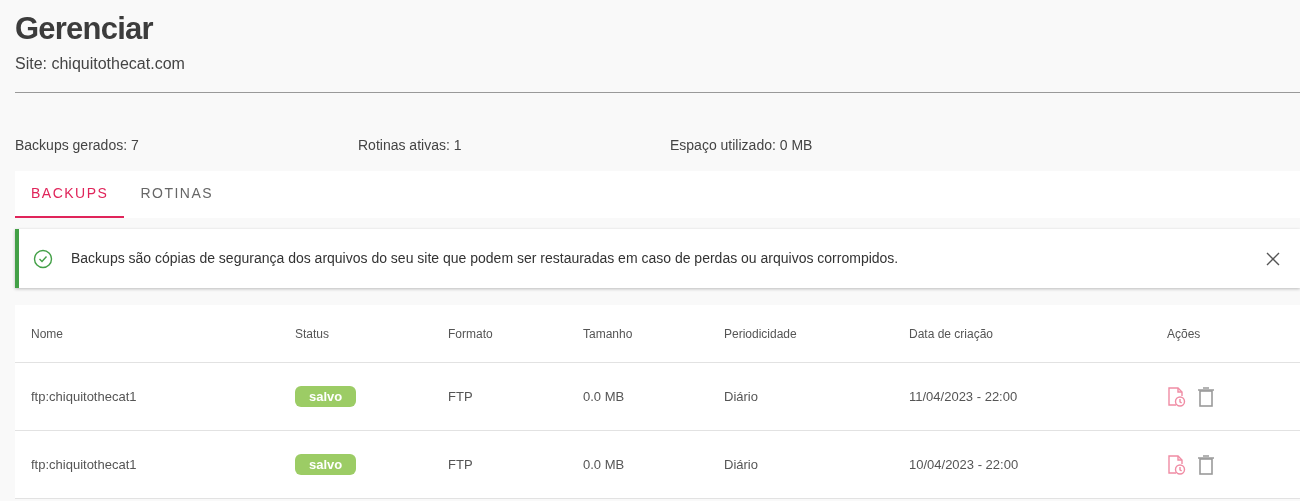  What do you see at coordinates (963, 396) in the screenshot?
I see `table-cell: 11/04/2023 - 22:00` at bounding box center [963, 396].